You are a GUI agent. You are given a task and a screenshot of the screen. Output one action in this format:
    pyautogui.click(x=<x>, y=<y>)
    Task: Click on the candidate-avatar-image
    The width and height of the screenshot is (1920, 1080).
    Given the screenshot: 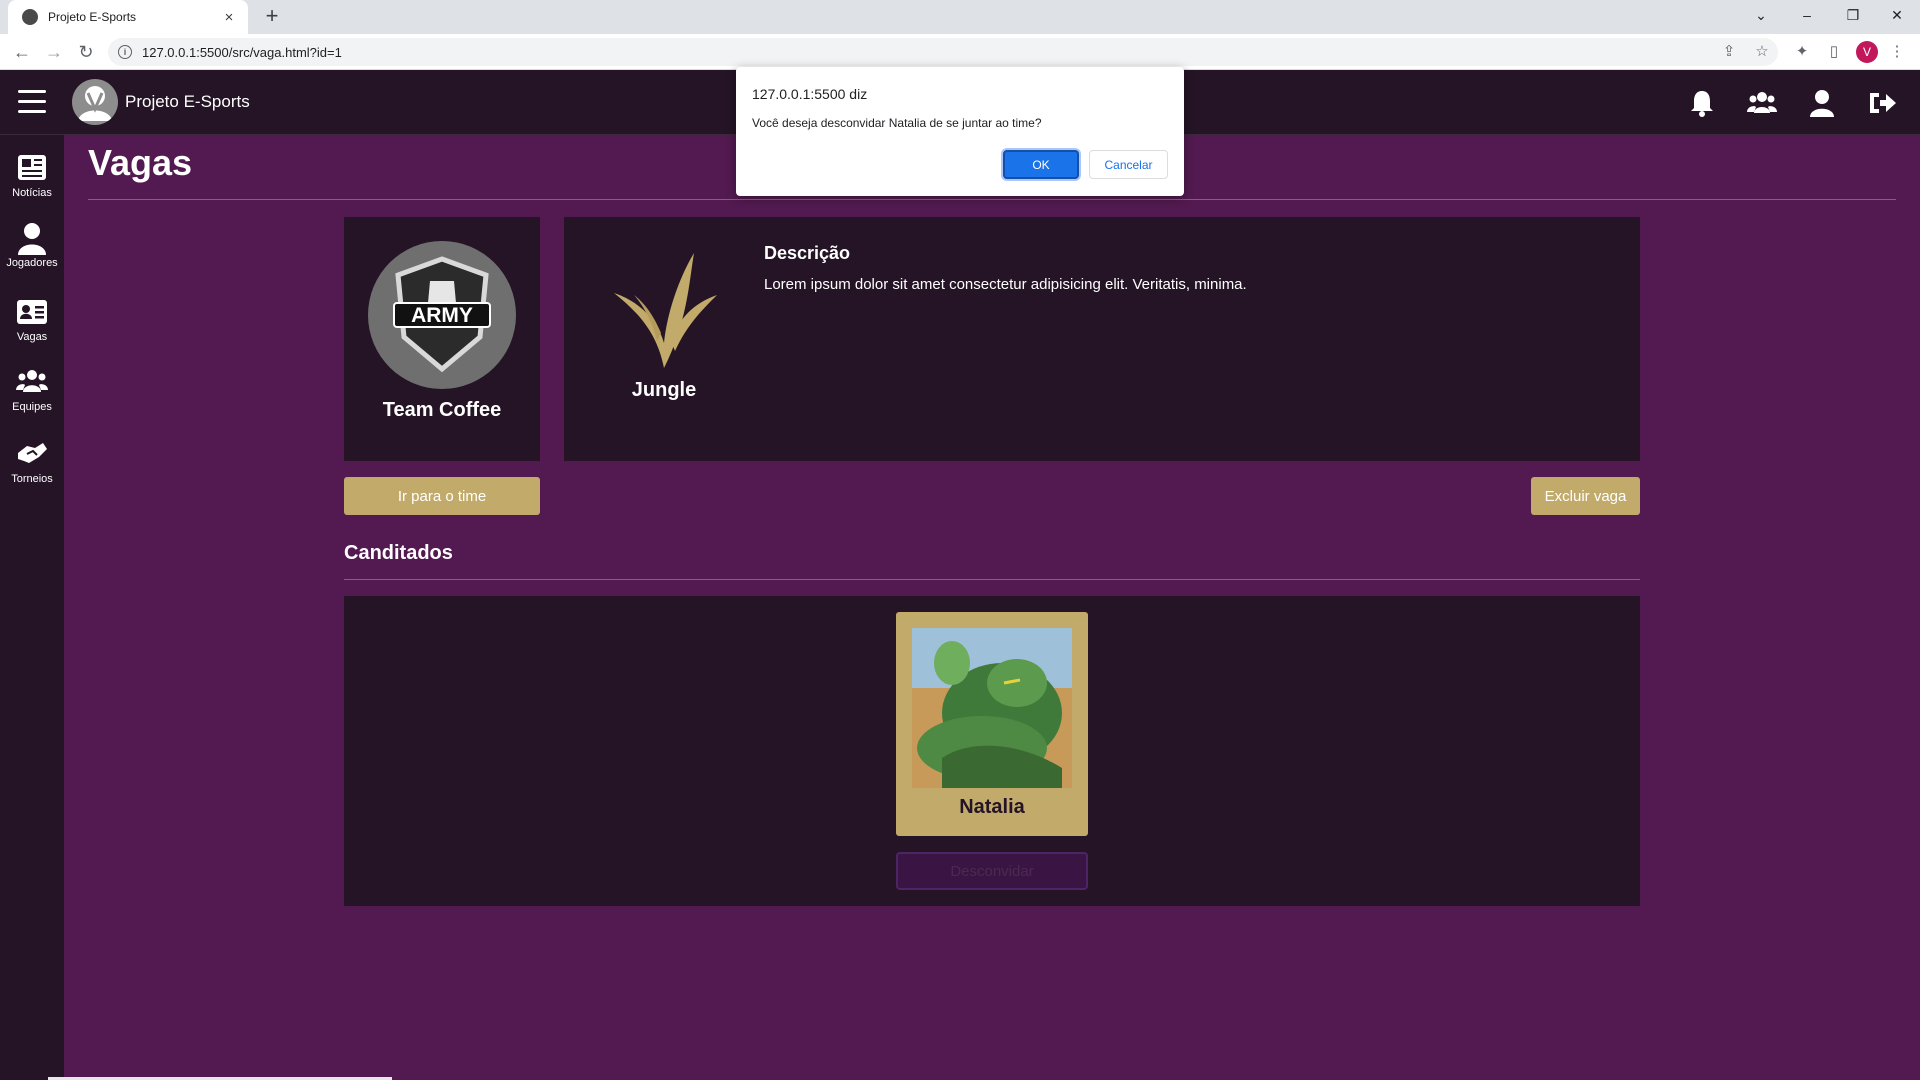 What is the action you would take?
    pyautogui.click(x=992, y=708)
    